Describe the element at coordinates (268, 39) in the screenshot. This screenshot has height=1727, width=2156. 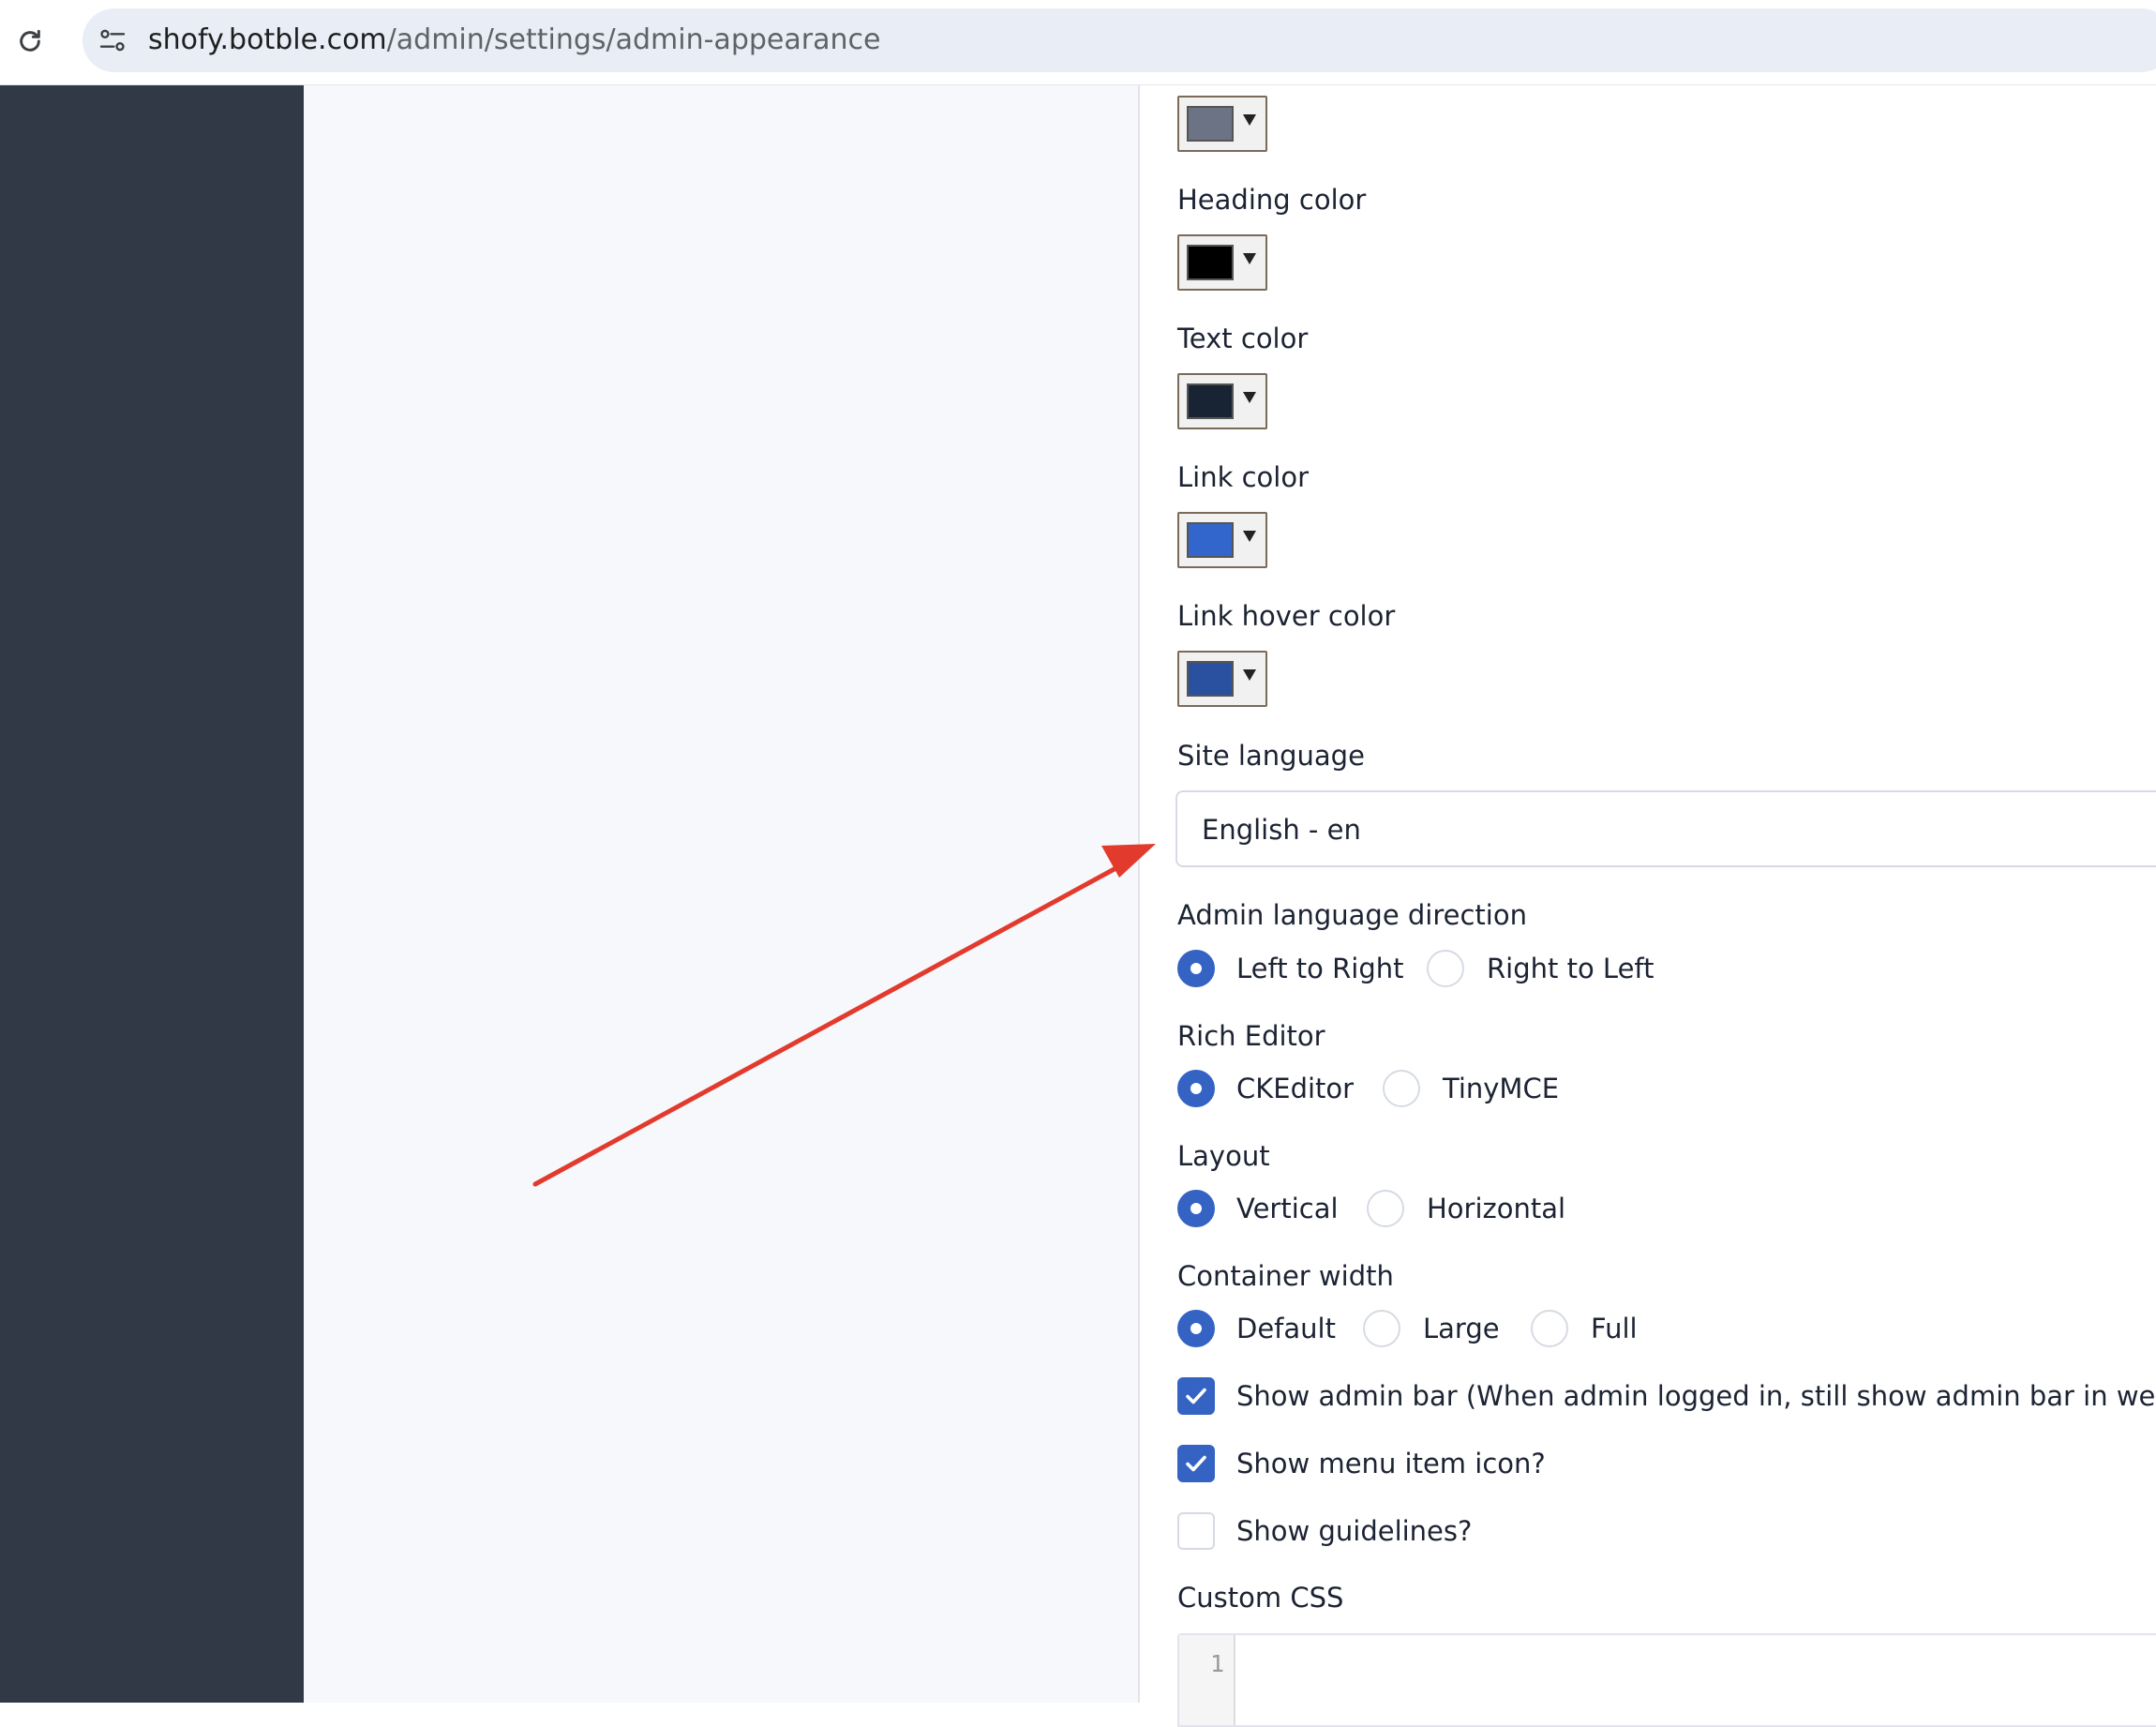
I see `url-host: shofy.botble.com` at that location.